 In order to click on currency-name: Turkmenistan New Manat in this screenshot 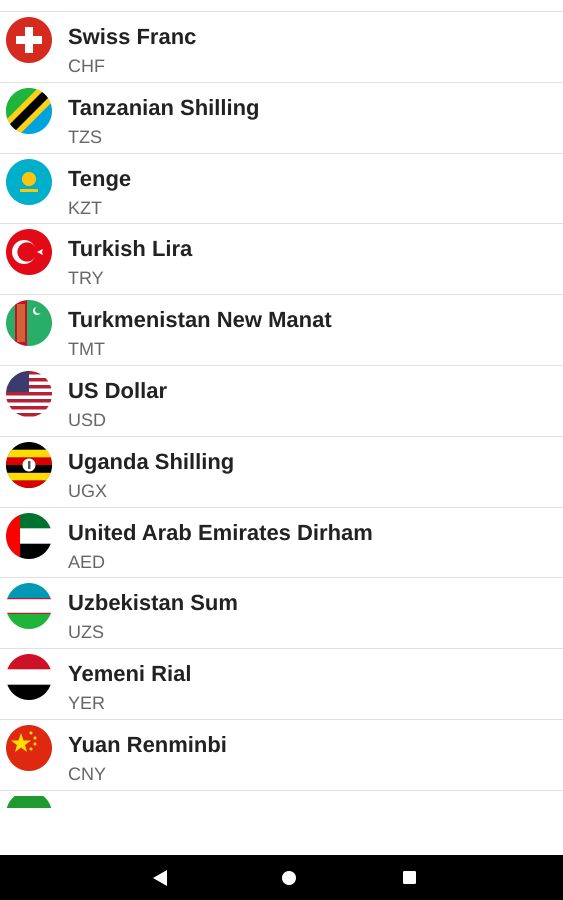, I will do `click(200, 320)`.